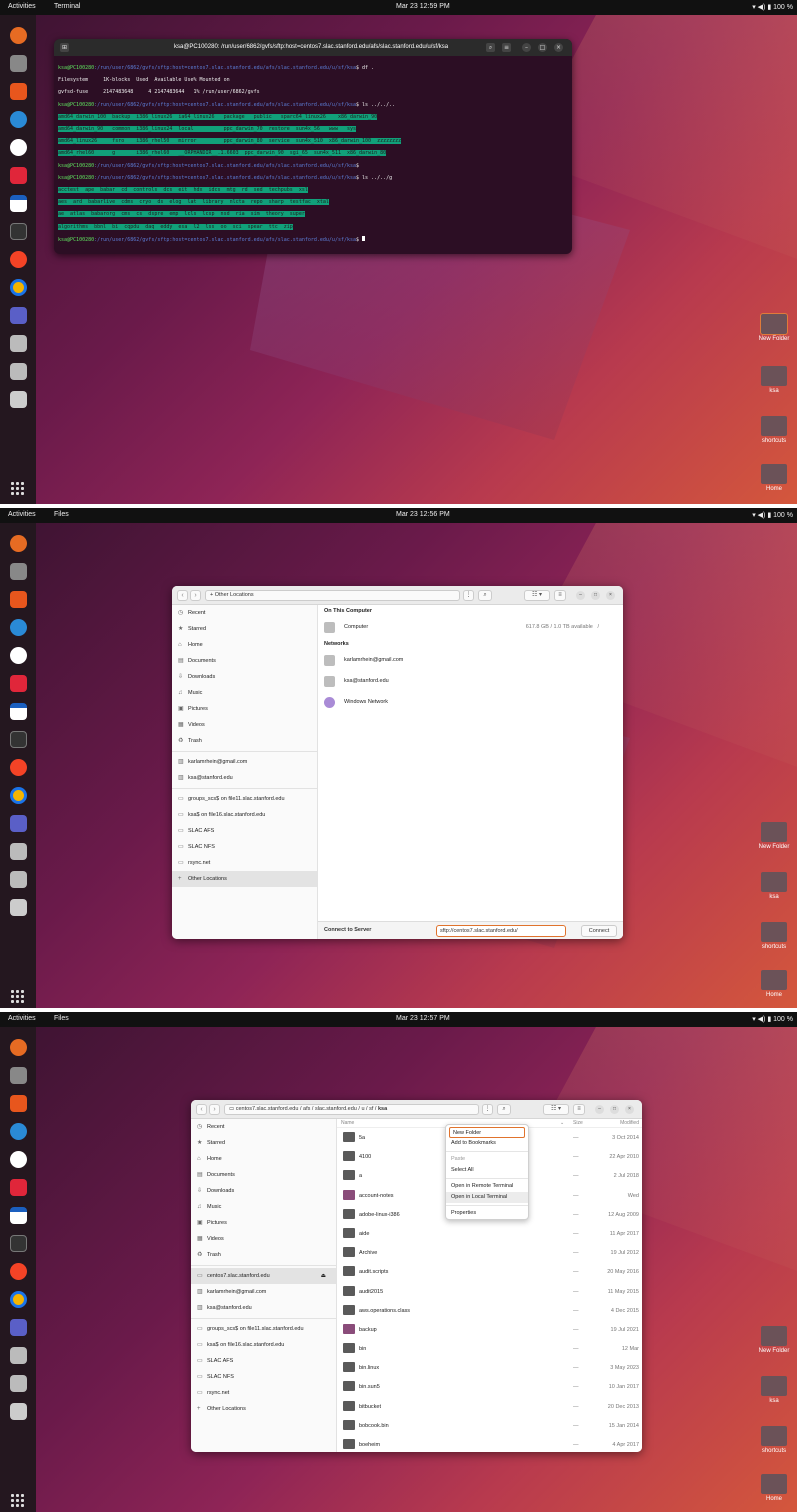  Describe the element at coordinates (244, 725) in the screenshot. I see `sidebar-item-videos: ▦ Videos` at that location.